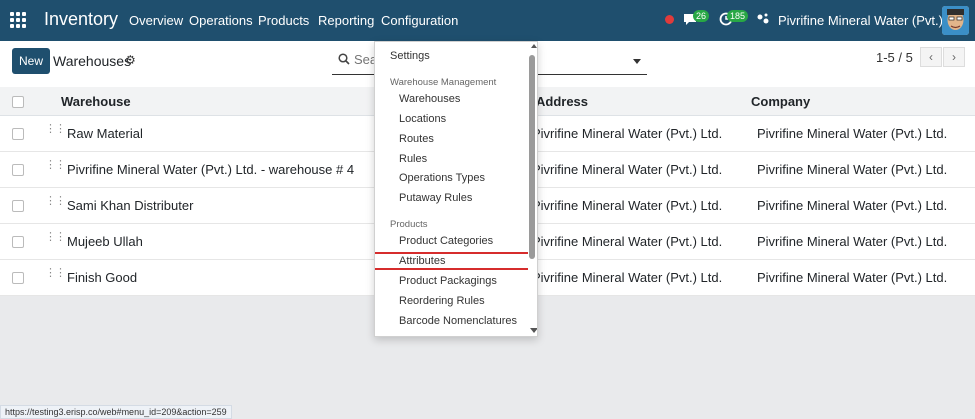 The image size is (975, 419). I want to click on menu-configuration: Configuration, so click(419, 20).